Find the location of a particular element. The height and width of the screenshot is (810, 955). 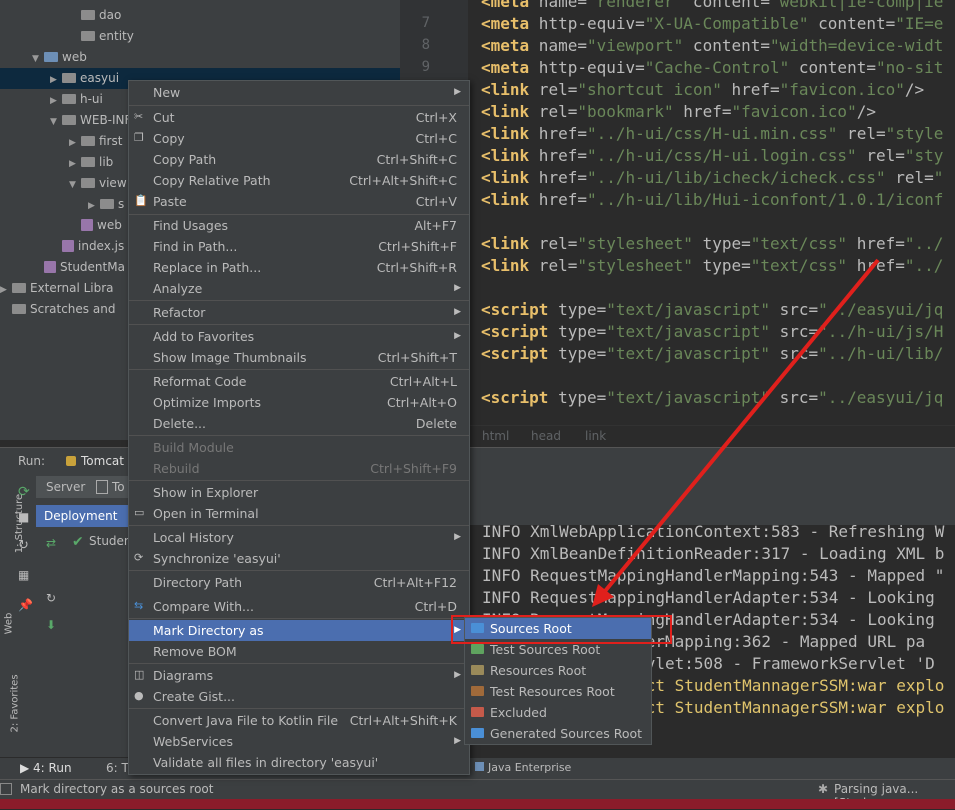

menu-item: Mark Directory as ▶ is located at coordinates (299, 630).